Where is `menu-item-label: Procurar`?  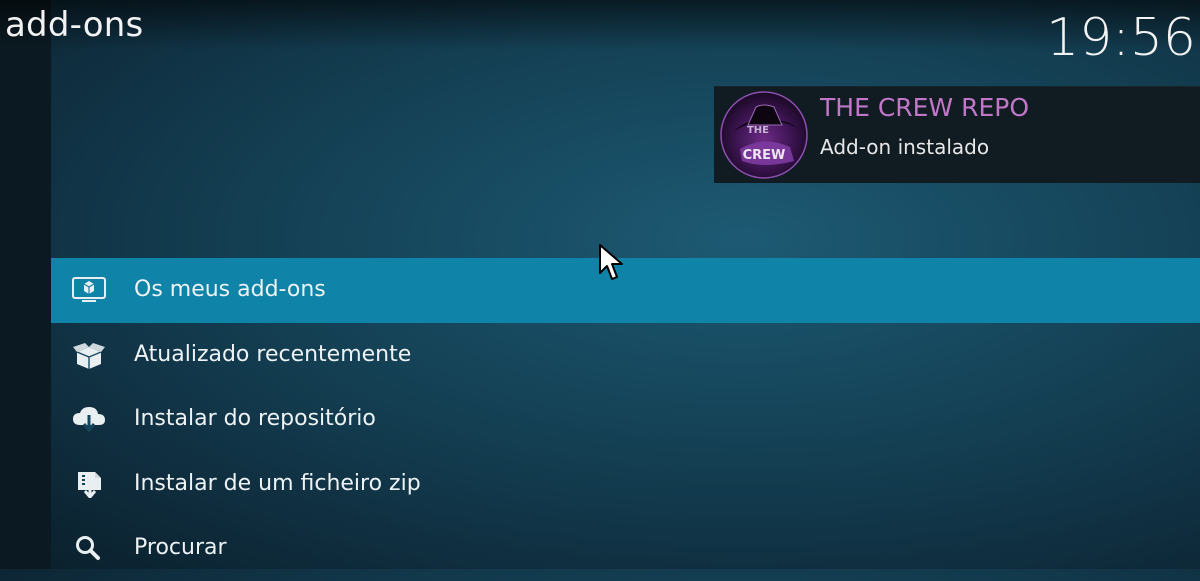 menu-item-label: Procurar is located at coordinates (180, 547).